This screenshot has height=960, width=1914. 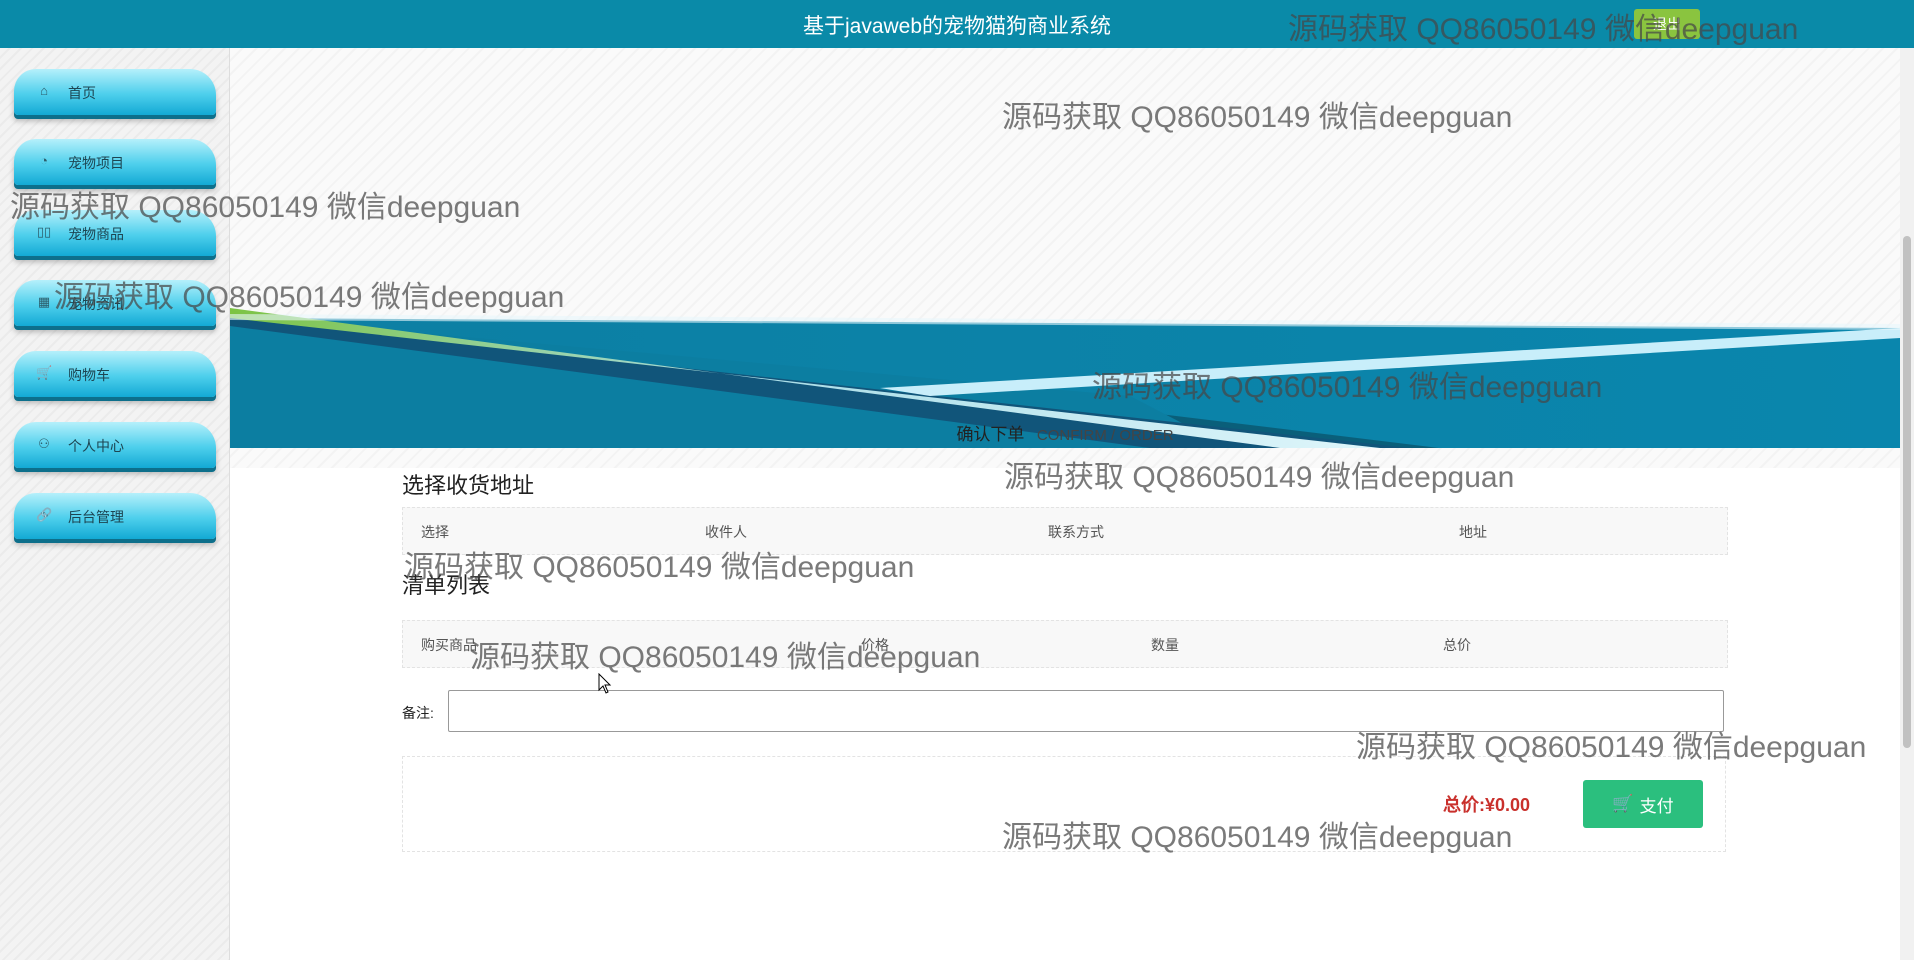 I want to click on confirm-heading-cn: 确认下单, so click(x=990, y=434).